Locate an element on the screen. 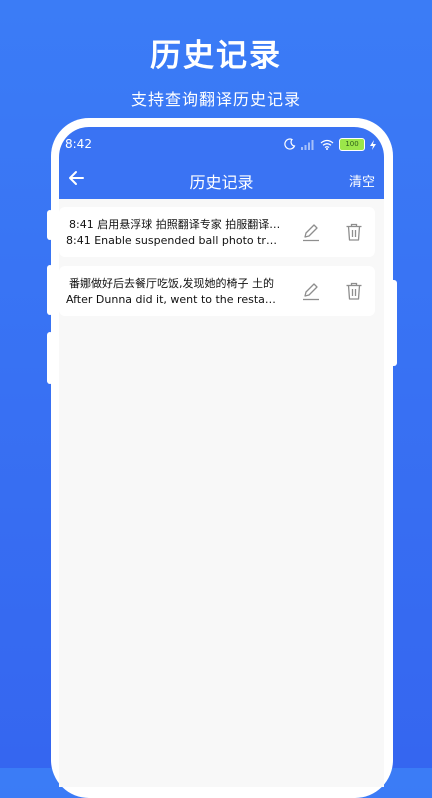 Image resolution: width=432 pixels, height=798 pixels. moon-icon is located at coordinates (290, 144).